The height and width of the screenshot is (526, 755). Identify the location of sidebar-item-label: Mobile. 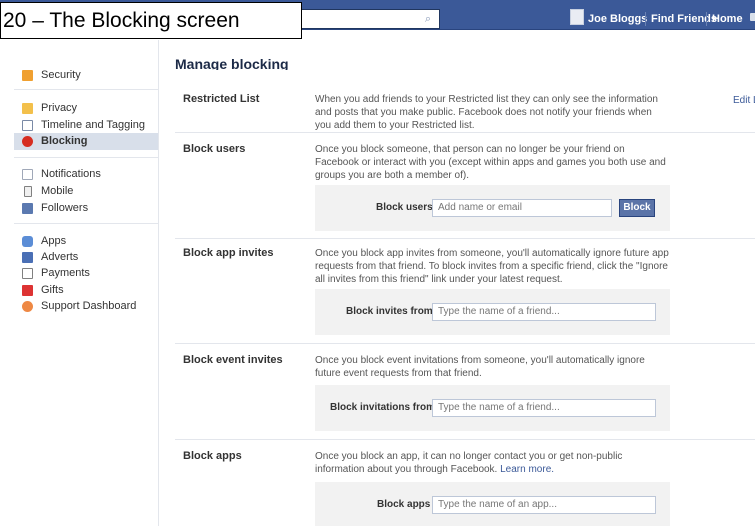
(57, 191).